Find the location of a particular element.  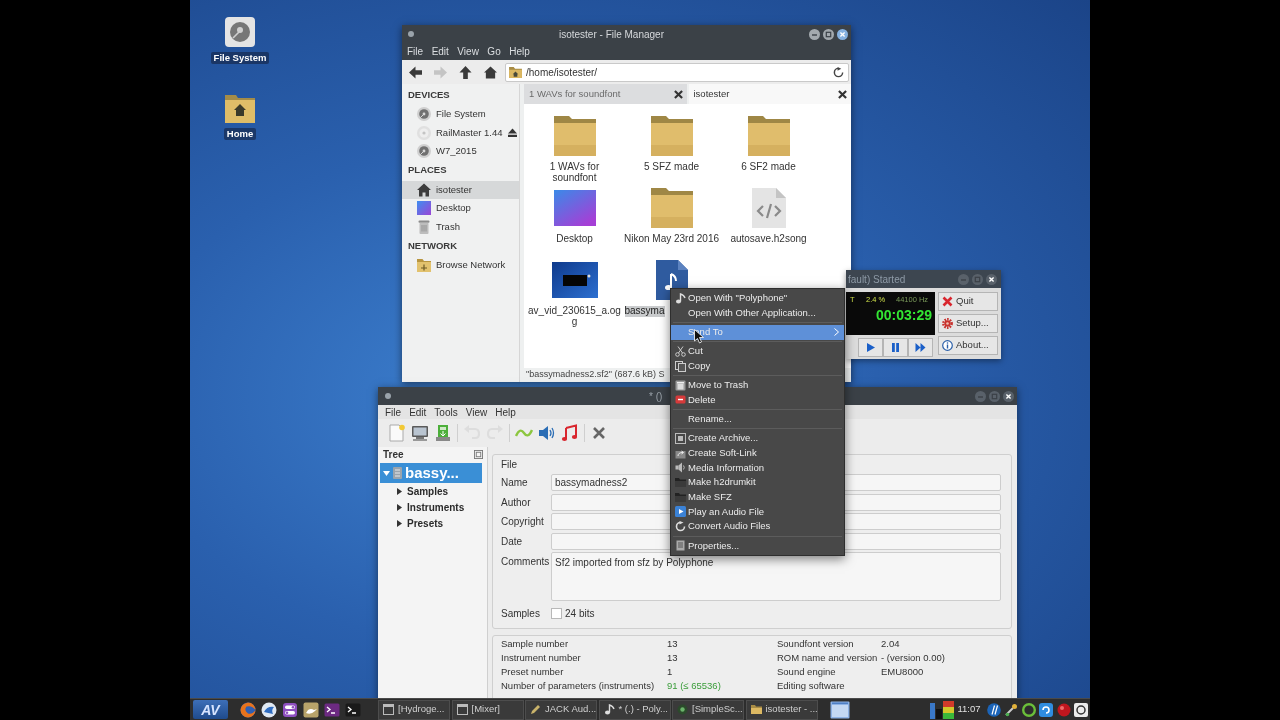

window-title: isotester - File Manager is located at coordinates (611, 34).